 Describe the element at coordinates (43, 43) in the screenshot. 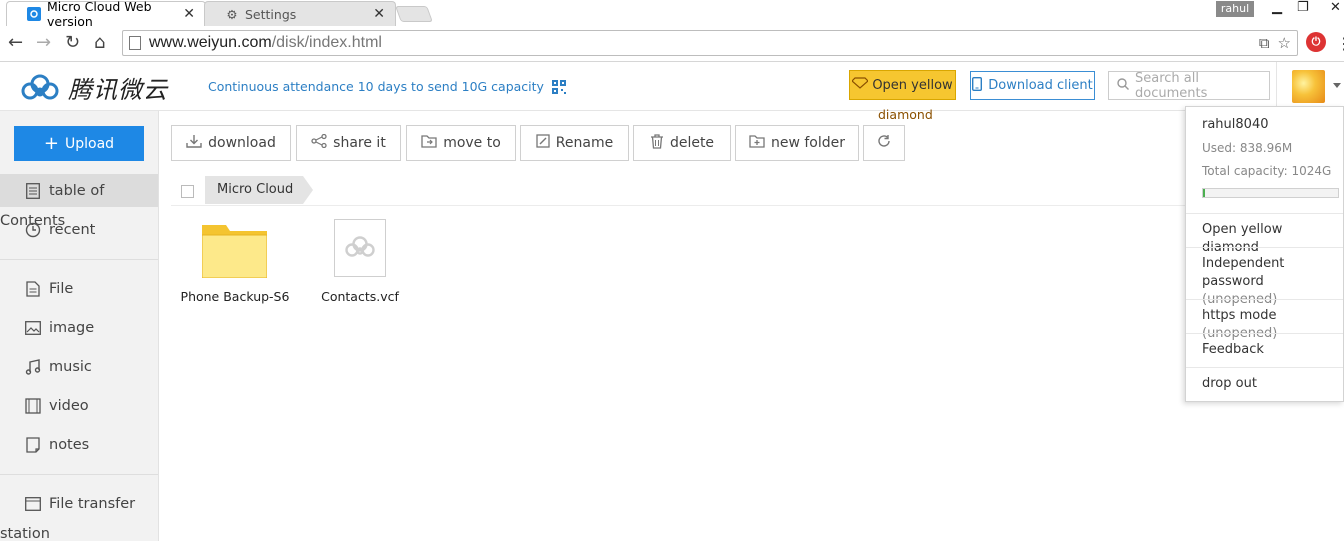

I see `forward-icon: →` at that location.